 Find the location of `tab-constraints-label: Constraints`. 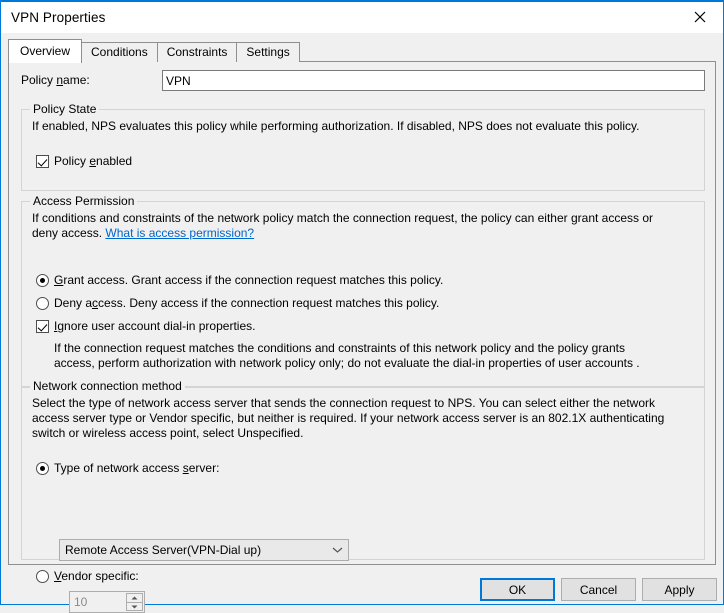

tab-constraints-label: Constraints is located at coordinates (197, 52).